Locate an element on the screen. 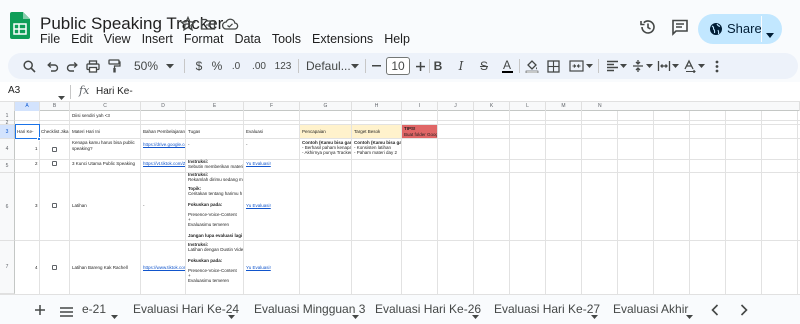 The width and height of the screenshot is (800, 324). italic-button: I is located at coordinates (461, 66).